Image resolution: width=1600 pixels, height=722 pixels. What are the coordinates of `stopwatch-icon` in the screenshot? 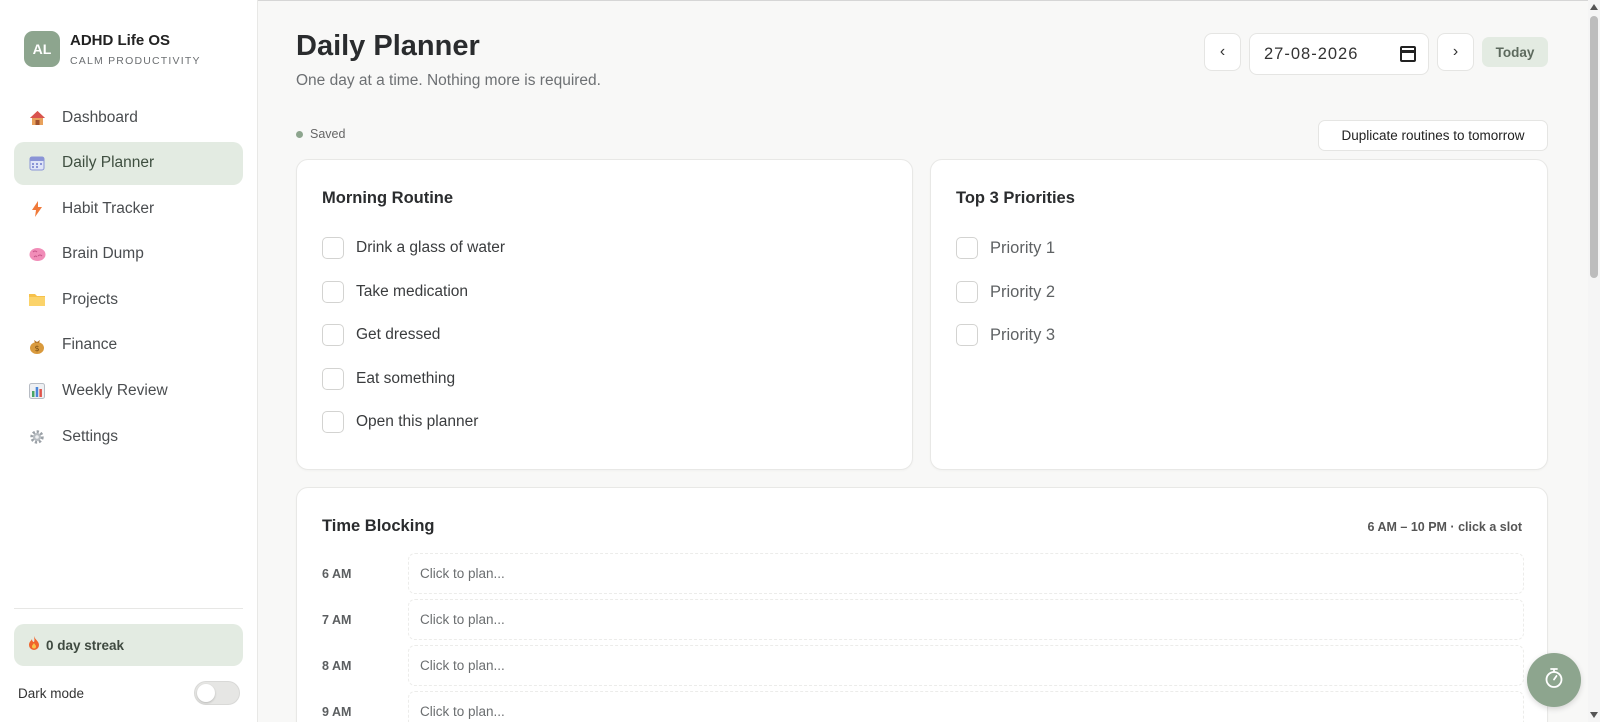 It's located at (1554, 680).